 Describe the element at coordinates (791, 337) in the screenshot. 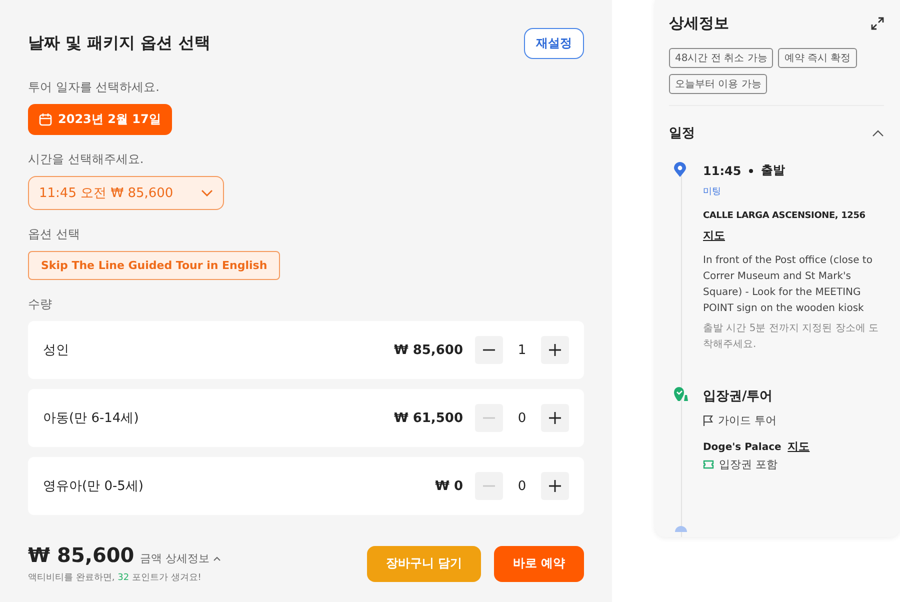

I see `arrival-note: 출발 시간 5분 전까지 지정된 장소에 도착해주세요.` at that location.